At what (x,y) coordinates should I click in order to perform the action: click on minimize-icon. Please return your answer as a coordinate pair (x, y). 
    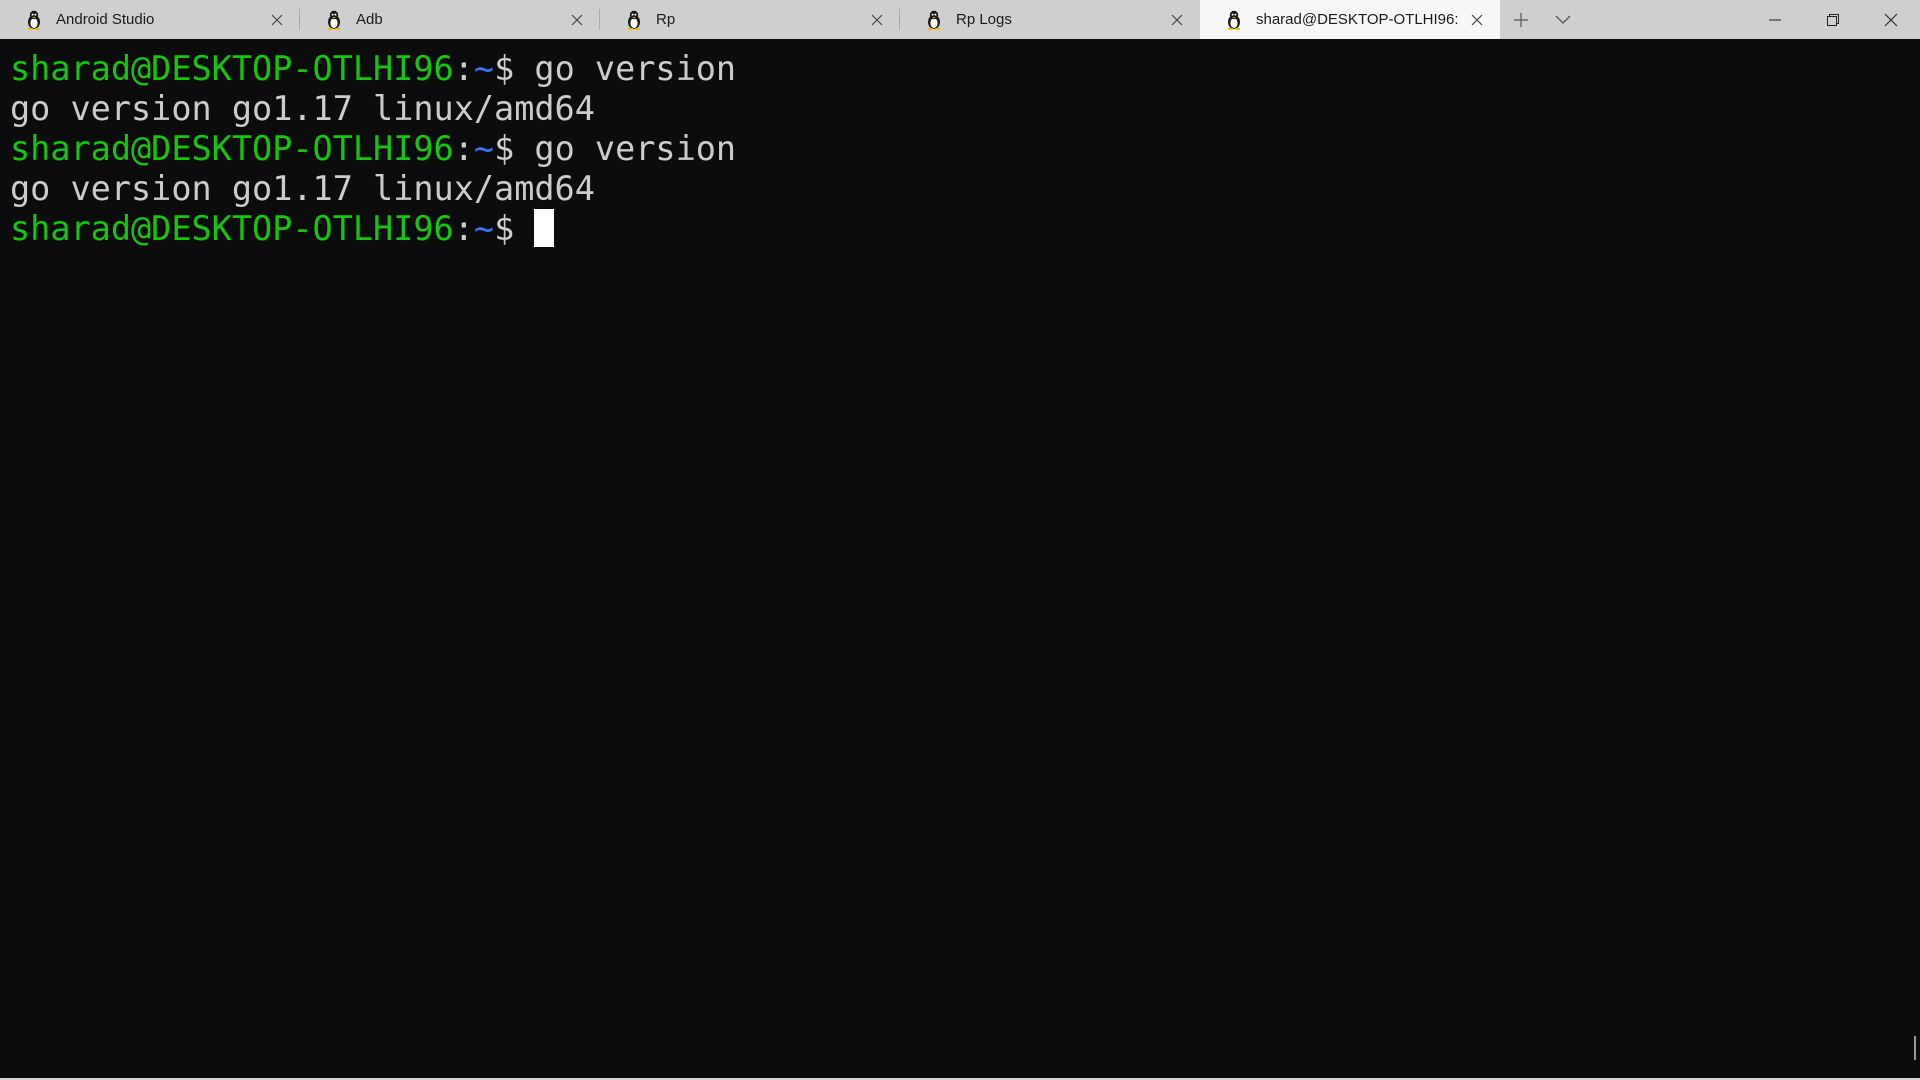
    Looking at the image, I should click on (1775, 19).